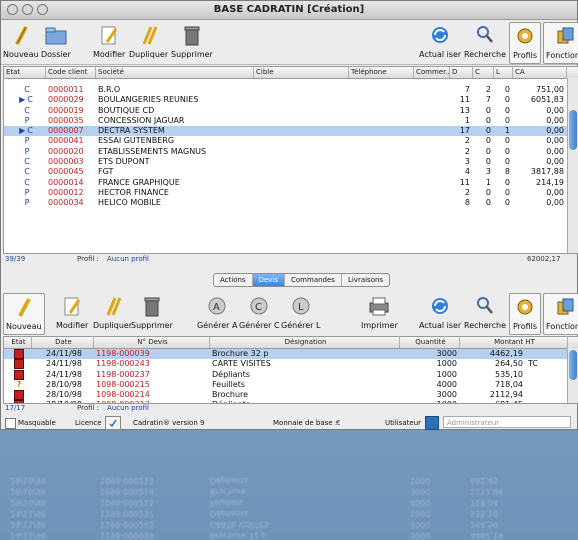  Describe the element at coordinates (573, 130) in the screenshot. I see `clients-scroll-thumb` at that location.